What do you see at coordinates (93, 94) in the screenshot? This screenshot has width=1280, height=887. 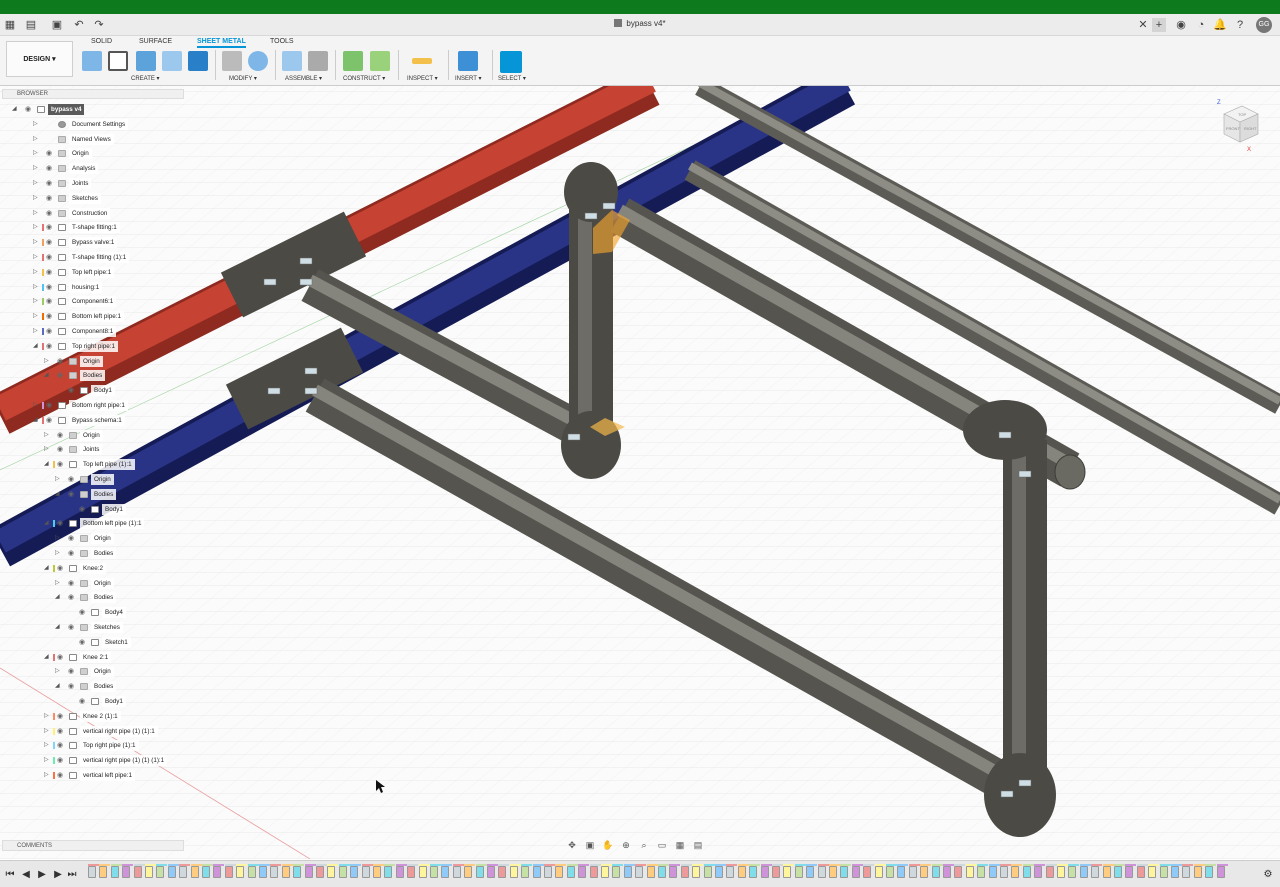 I see `browser-panel-header: BROWSER` at bounding box center [93, 94].